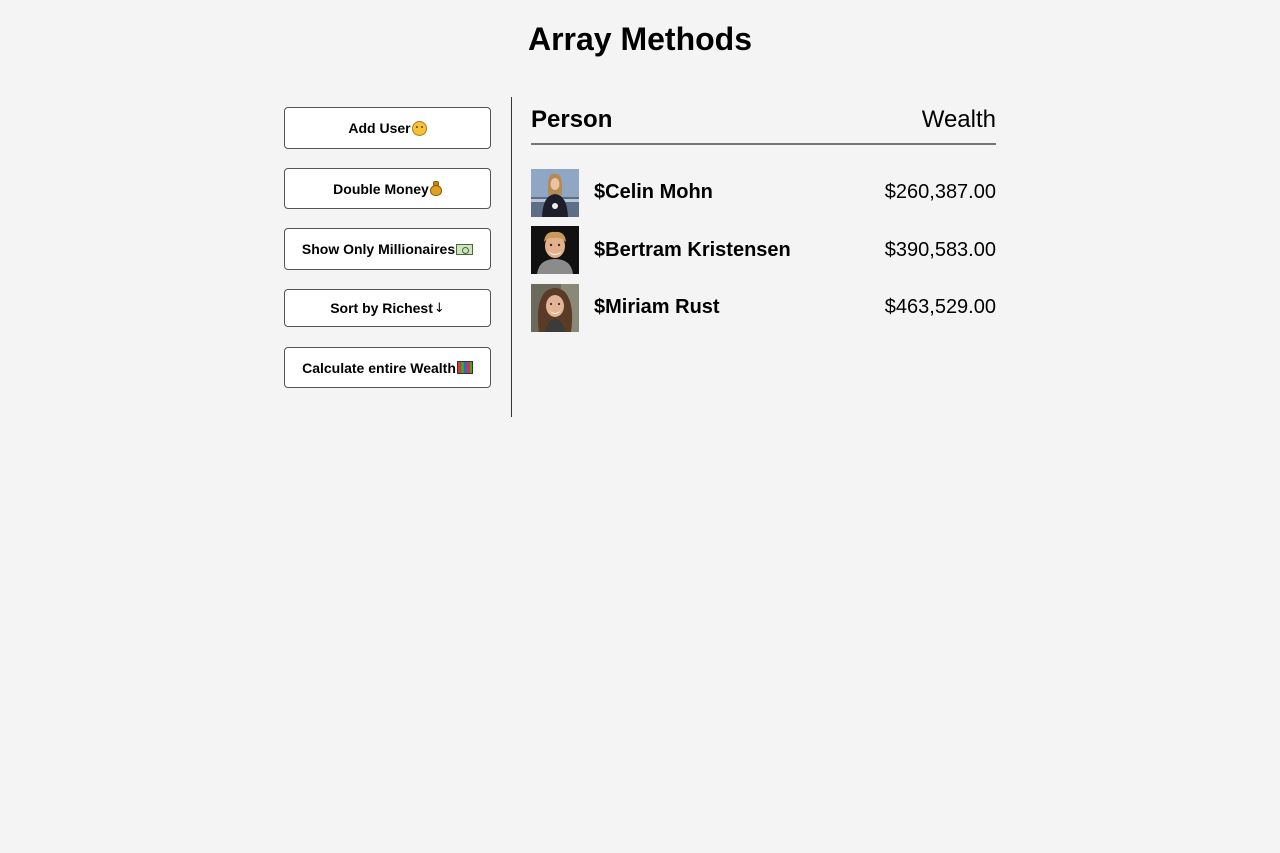  What do you see at coordinates (378, 249) in the screenshot?
I see `show-millionaires-label: Show Only Millionaires` at bounding box center [378, 249].